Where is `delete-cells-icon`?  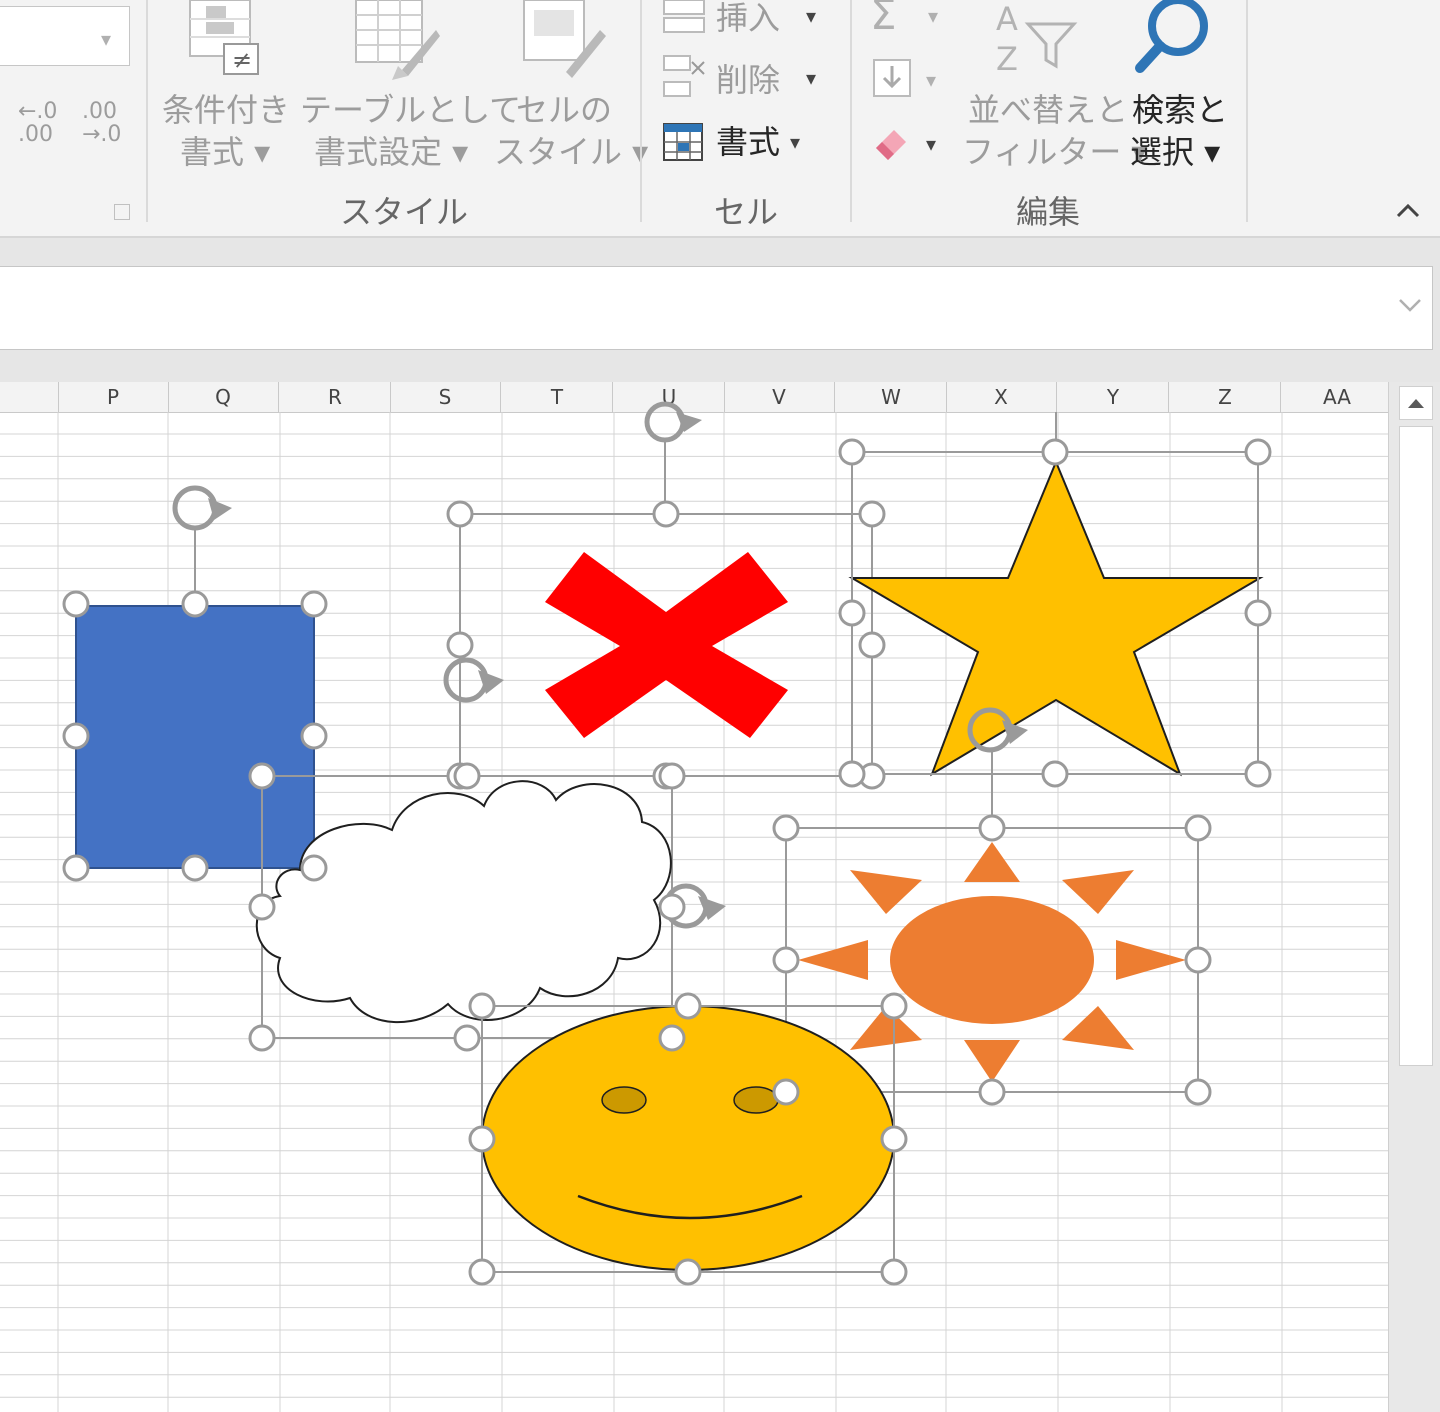 delete-cells-icon is located at coordinates (684, 76).